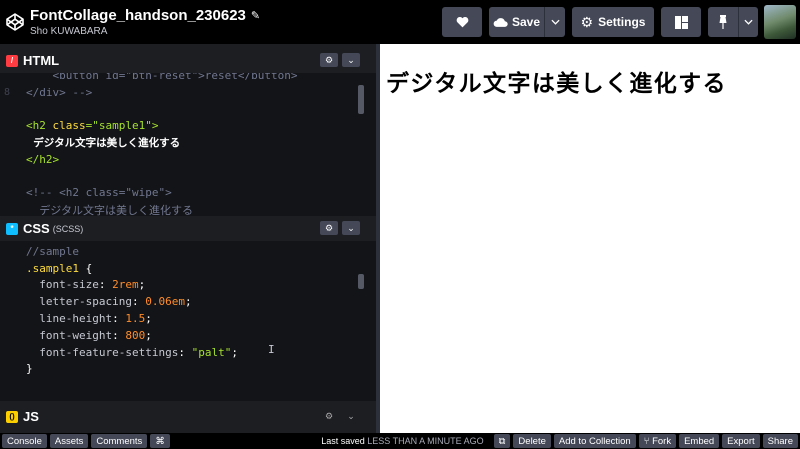 Image resolution: width=800 pixels, height=449 pixels. Describe the element at coordinates (165, 302) in the screenshot. I see `code-token: 0.06em` at that location.